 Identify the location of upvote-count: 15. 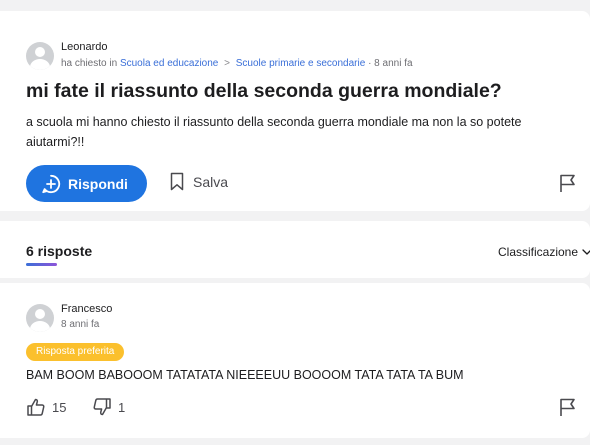
(59, 407).